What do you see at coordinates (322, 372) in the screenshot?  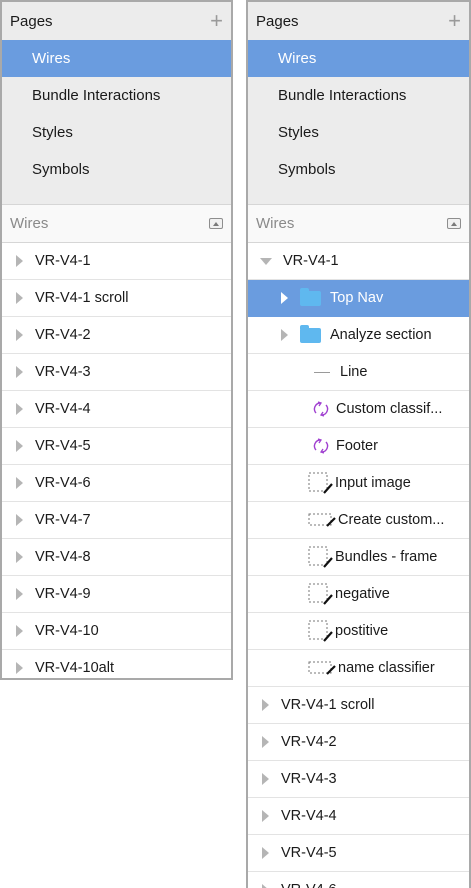 I see `line-icon` at bounding box center [322, 372].